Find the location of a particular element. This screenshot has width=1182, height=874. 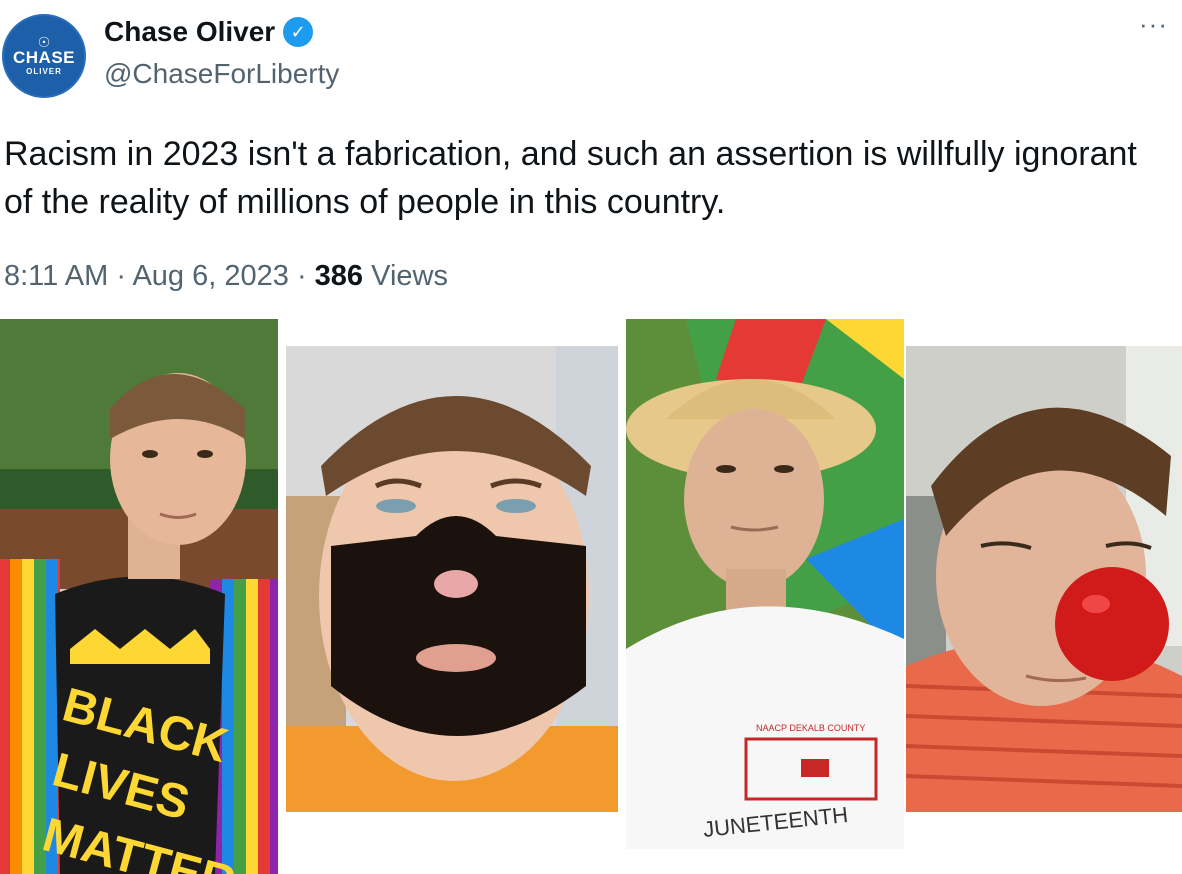

shirt-small-text: NAACP DEKALB COUNTY is located at coordinates (810, 728).